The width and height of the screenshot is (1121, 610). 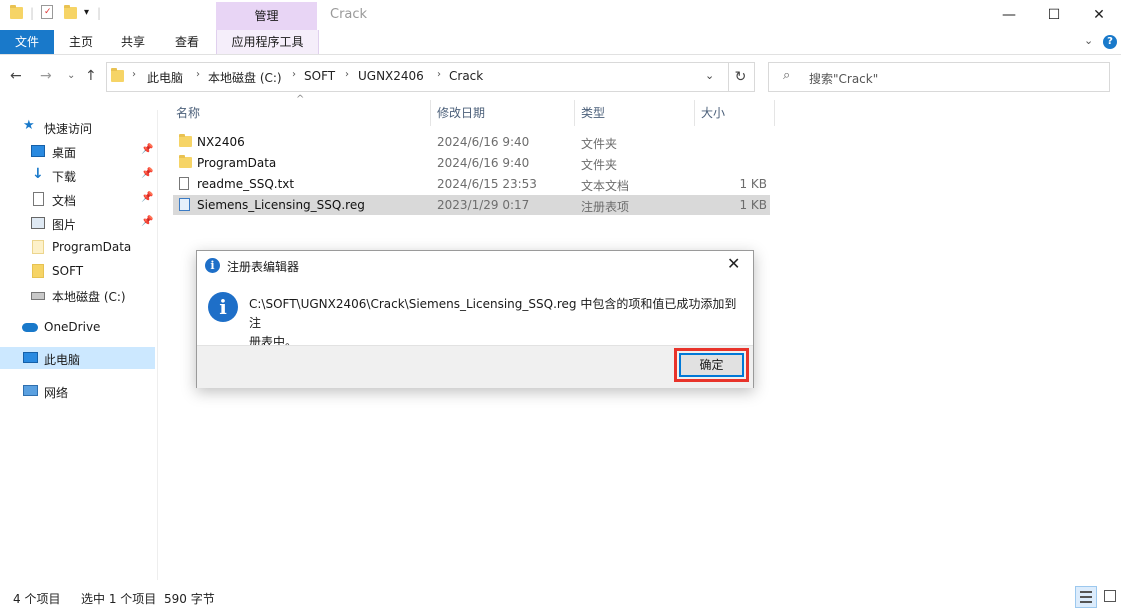 What do you see at coordinates (62, 360) in the screenshot?
I see `nav-label: 此电脑` at bounding box center [62, 360].